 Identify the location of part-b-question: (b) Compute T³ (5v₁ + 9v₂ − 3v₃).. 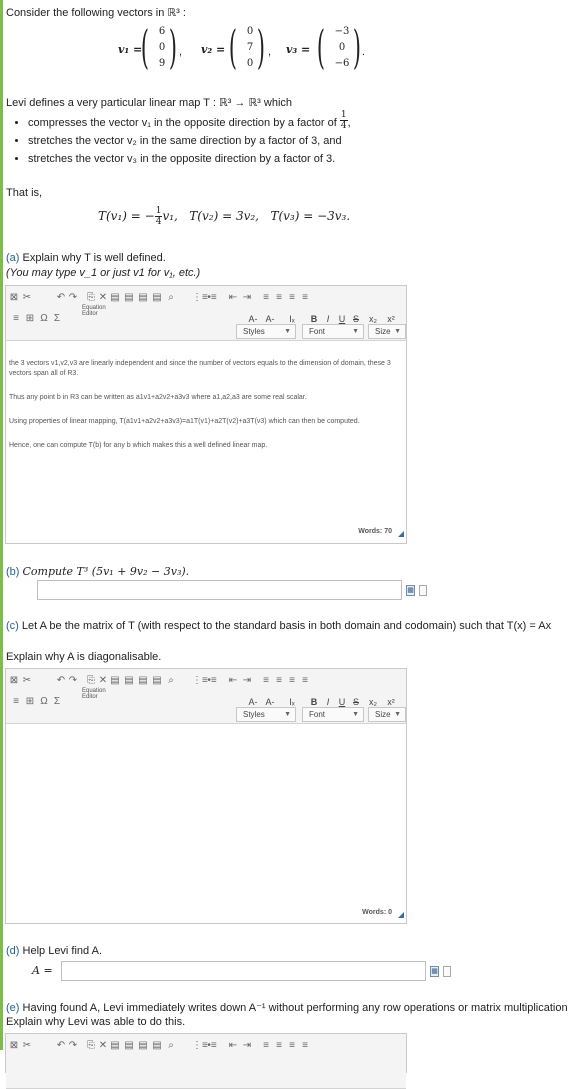
(98, 571).